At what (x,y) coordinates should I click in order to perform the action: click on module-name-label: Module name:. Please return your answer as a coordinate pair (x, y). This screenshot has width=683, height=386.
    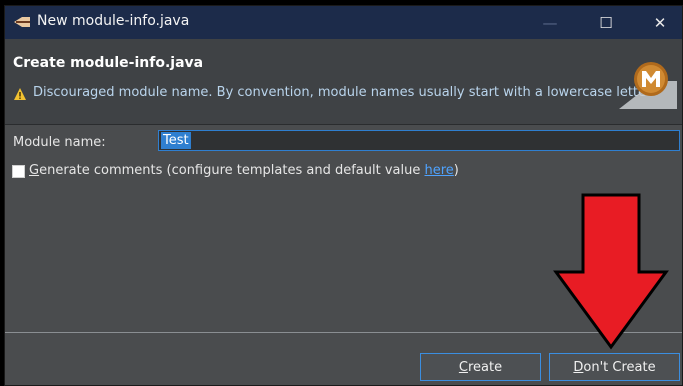
    Looking at the image, I should click on (59, 142).